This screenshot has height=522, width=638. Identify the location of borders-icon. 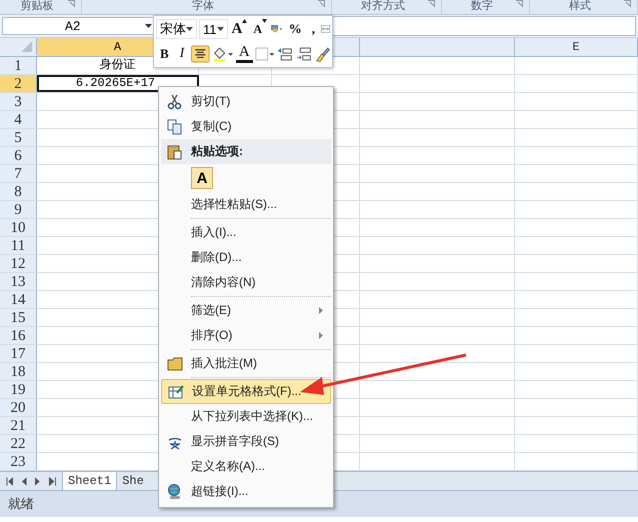
(264, 54).